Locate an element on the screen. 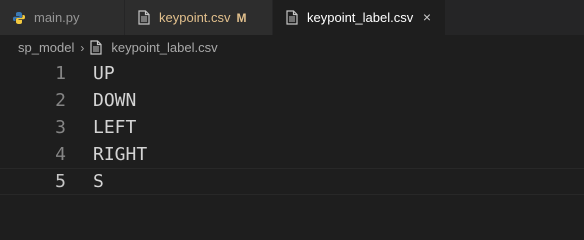  python-icon is located at coordinates (19, 18).